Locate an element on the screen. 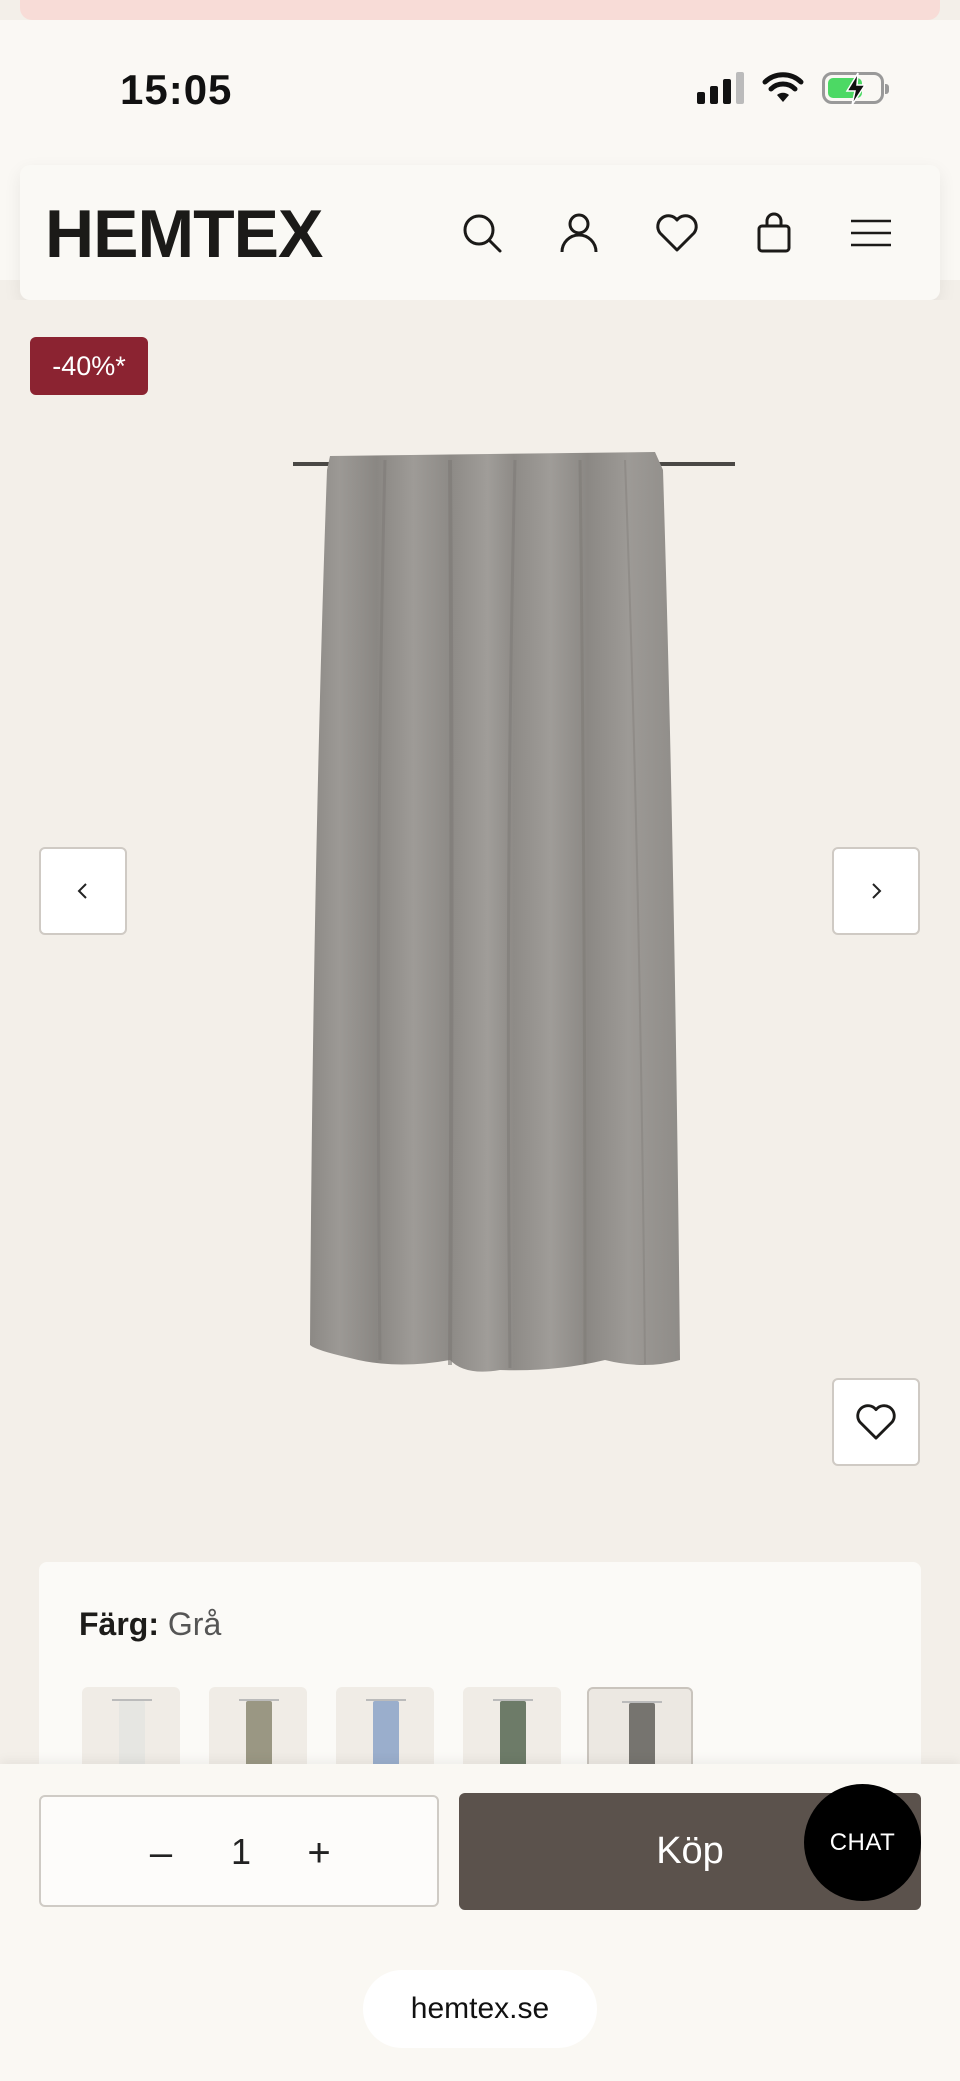 This screenshot has height=2081, width=960. browser-url-bar: hemtex.se is located at coordinates (480, 2009).